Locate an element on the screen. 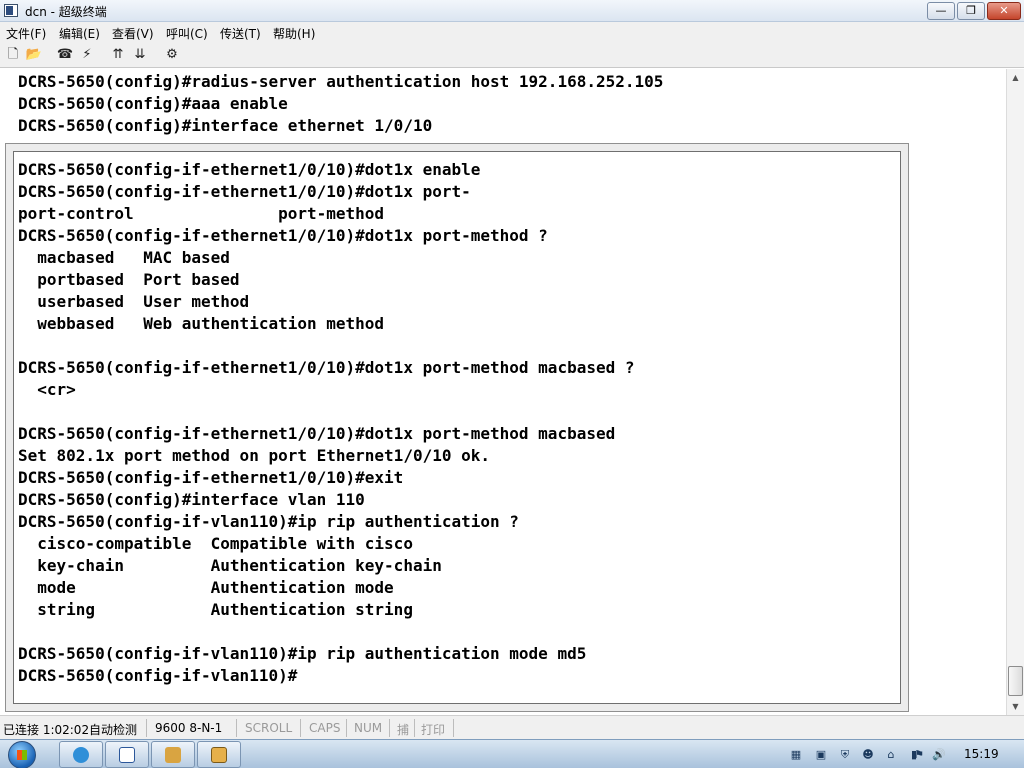 This screenshot has width=1024, height=768. hyperterminal-icon is located at coordinates (219, 755).